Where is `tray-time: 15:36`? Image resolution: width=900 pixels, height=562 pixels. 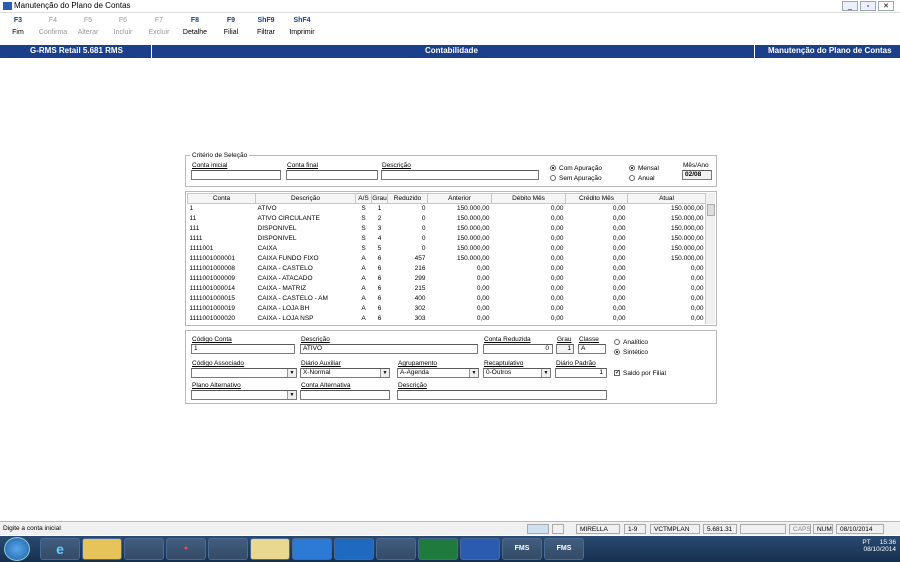
tray-time: 15:36 is located at coordinates (888, 542).